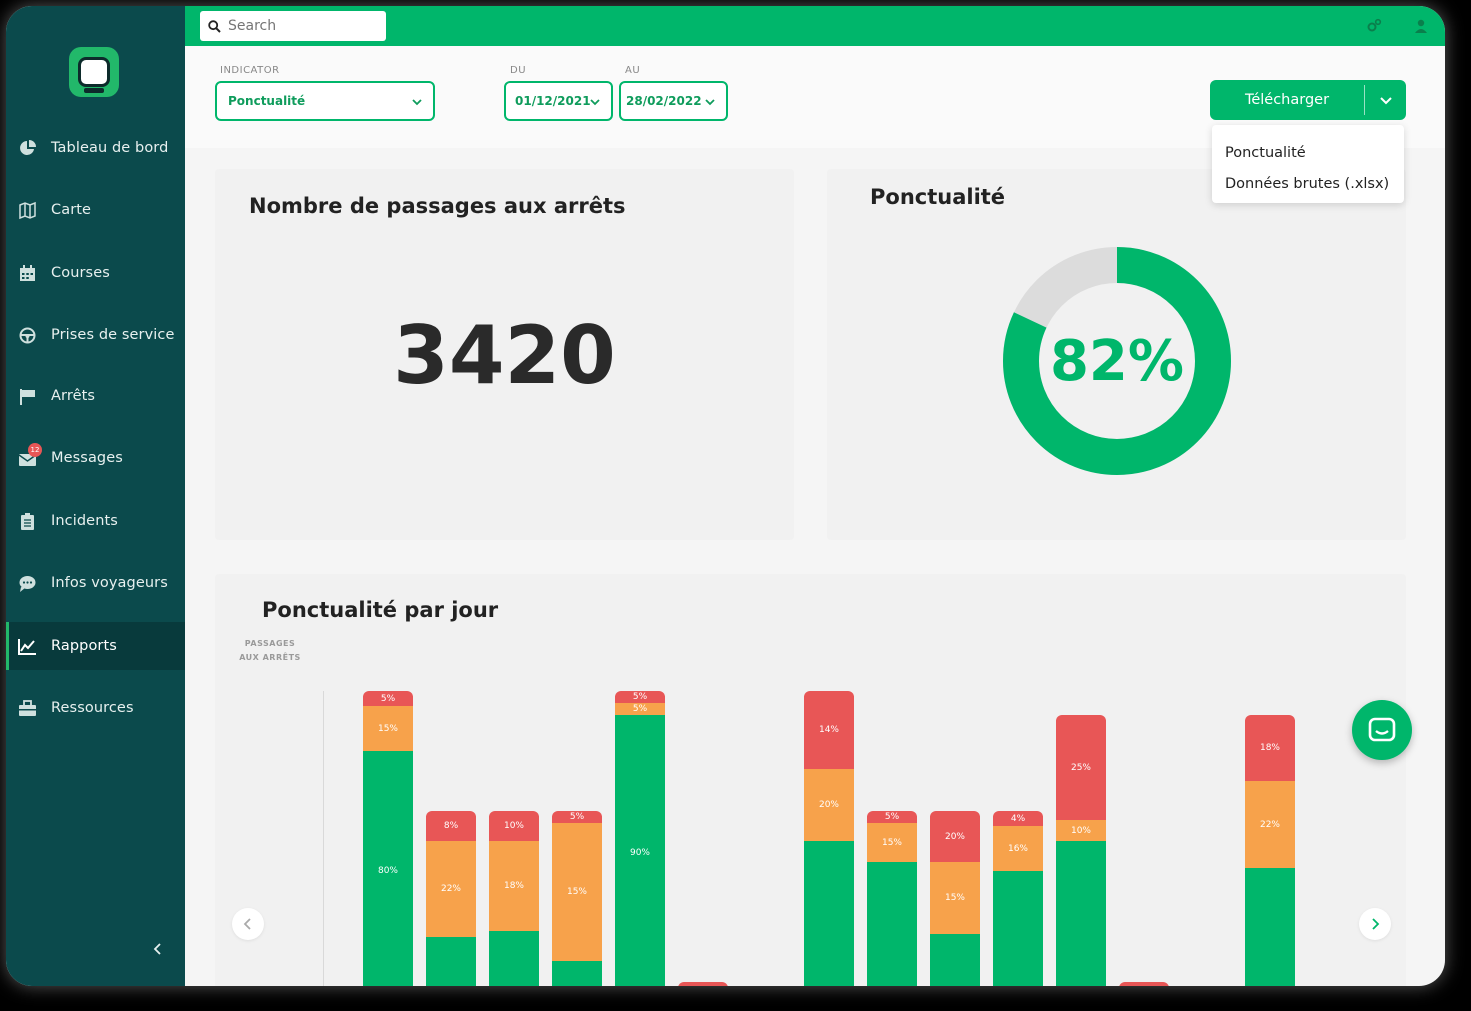 The width and height of the screenshot is (1471, 1011). What do you see at coordinates (513, 826) in the screenshot?
I see `bar-segment-label: 10%` at bounding box center [513, 826].